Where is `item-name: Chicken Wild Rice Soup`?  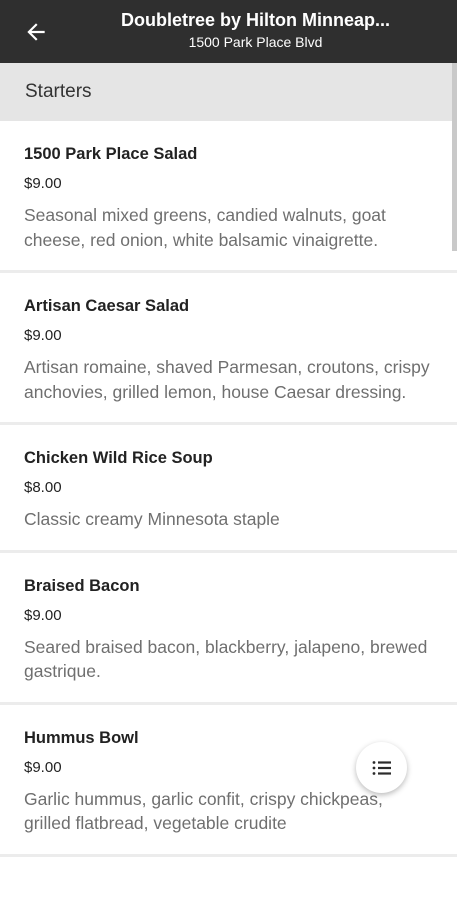
item-name: Chicken Wild Rice Soup is located at coordinates (118, 458).